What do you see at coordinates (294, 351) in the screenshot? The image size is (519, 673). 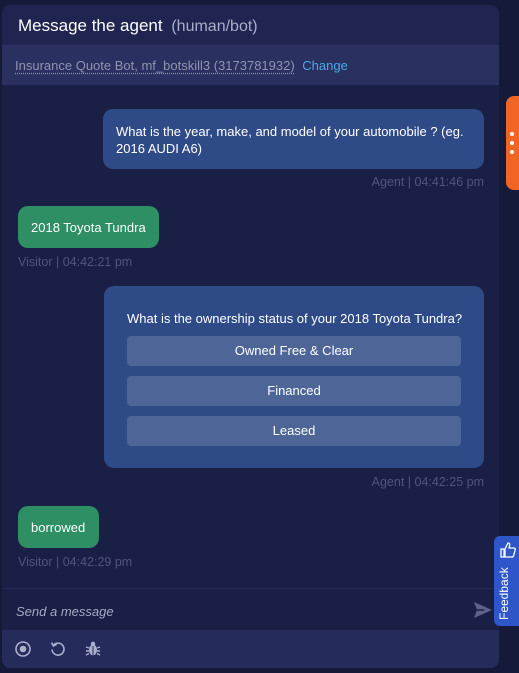 I see `option-button-owned: Owned Free & Clear` at bounding box center [294, 351].